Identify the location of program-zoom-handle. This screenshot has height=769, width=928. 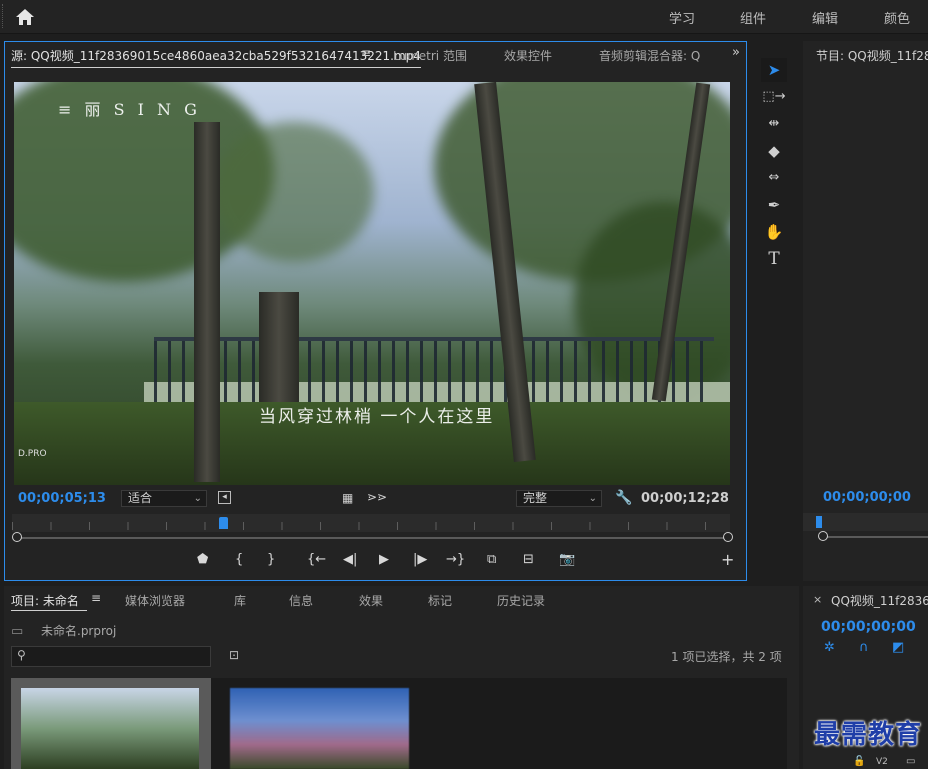
(823, 536).